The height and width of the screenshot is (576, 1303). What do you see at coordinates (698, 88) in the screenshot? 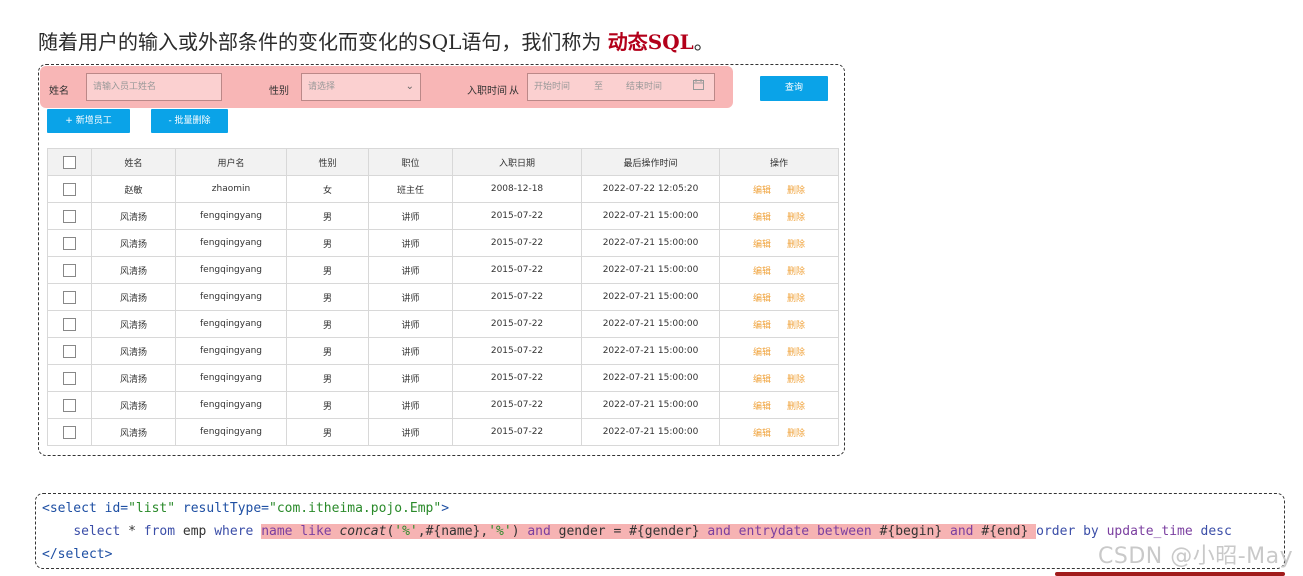
I see `calendar-icon` at bounding box center [698, 88].